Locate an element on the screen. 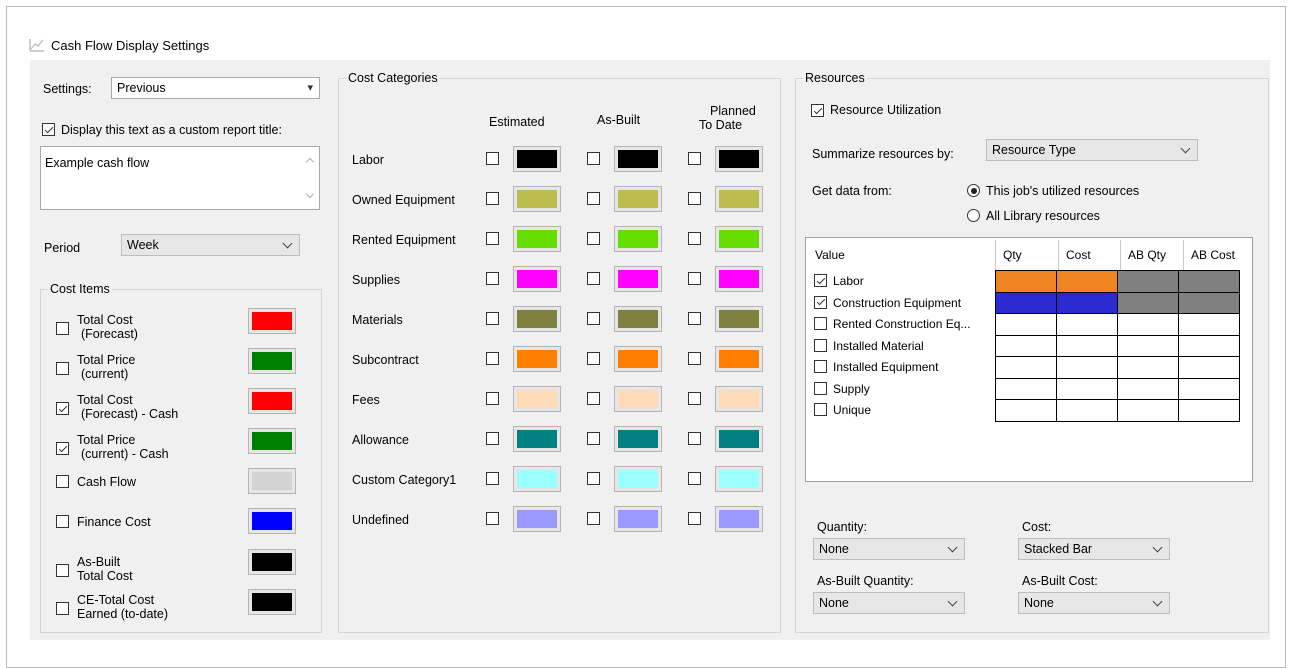 The width and height of the screenshot is (1290, 668). resource-utilization-checkbox is located at coordinates (817, 110).